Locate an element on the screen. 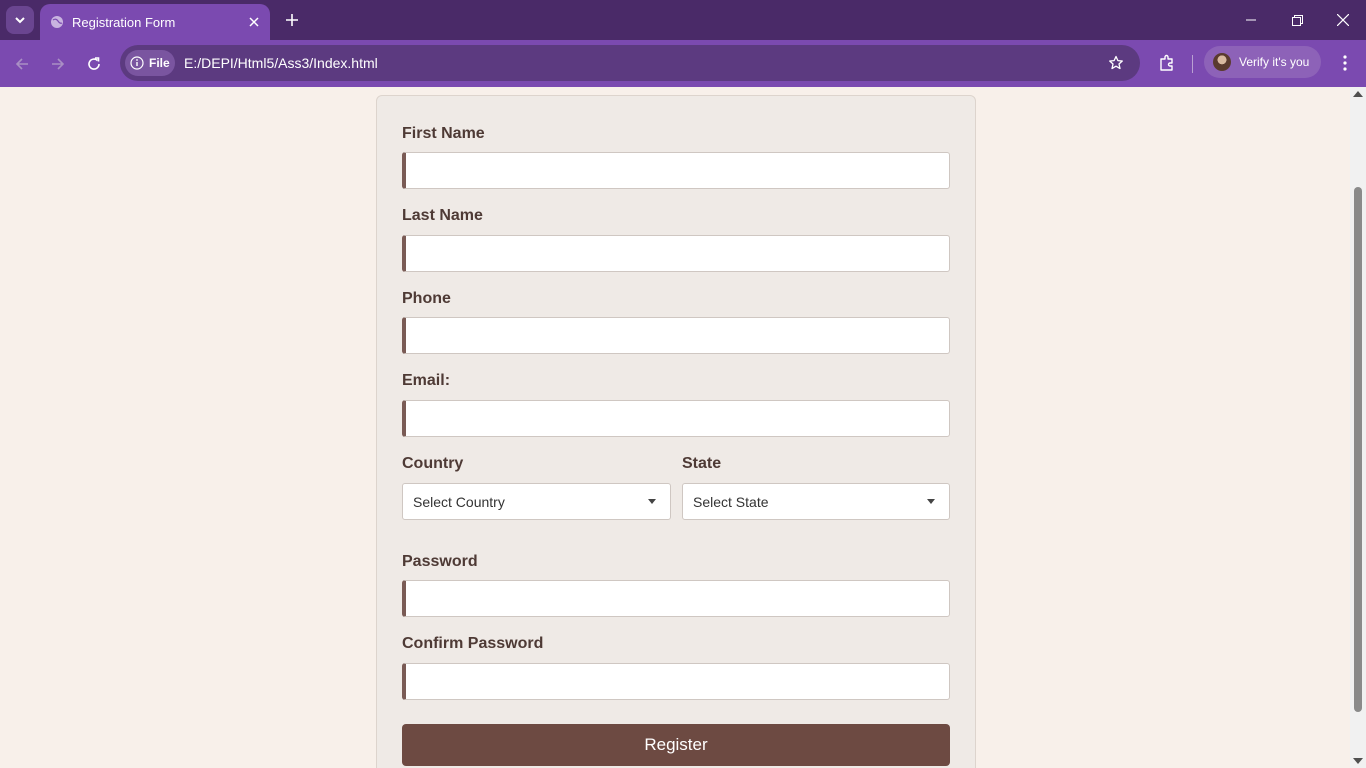 The image size is (1366, 768). info-icon is located at coordinates (137, 63).